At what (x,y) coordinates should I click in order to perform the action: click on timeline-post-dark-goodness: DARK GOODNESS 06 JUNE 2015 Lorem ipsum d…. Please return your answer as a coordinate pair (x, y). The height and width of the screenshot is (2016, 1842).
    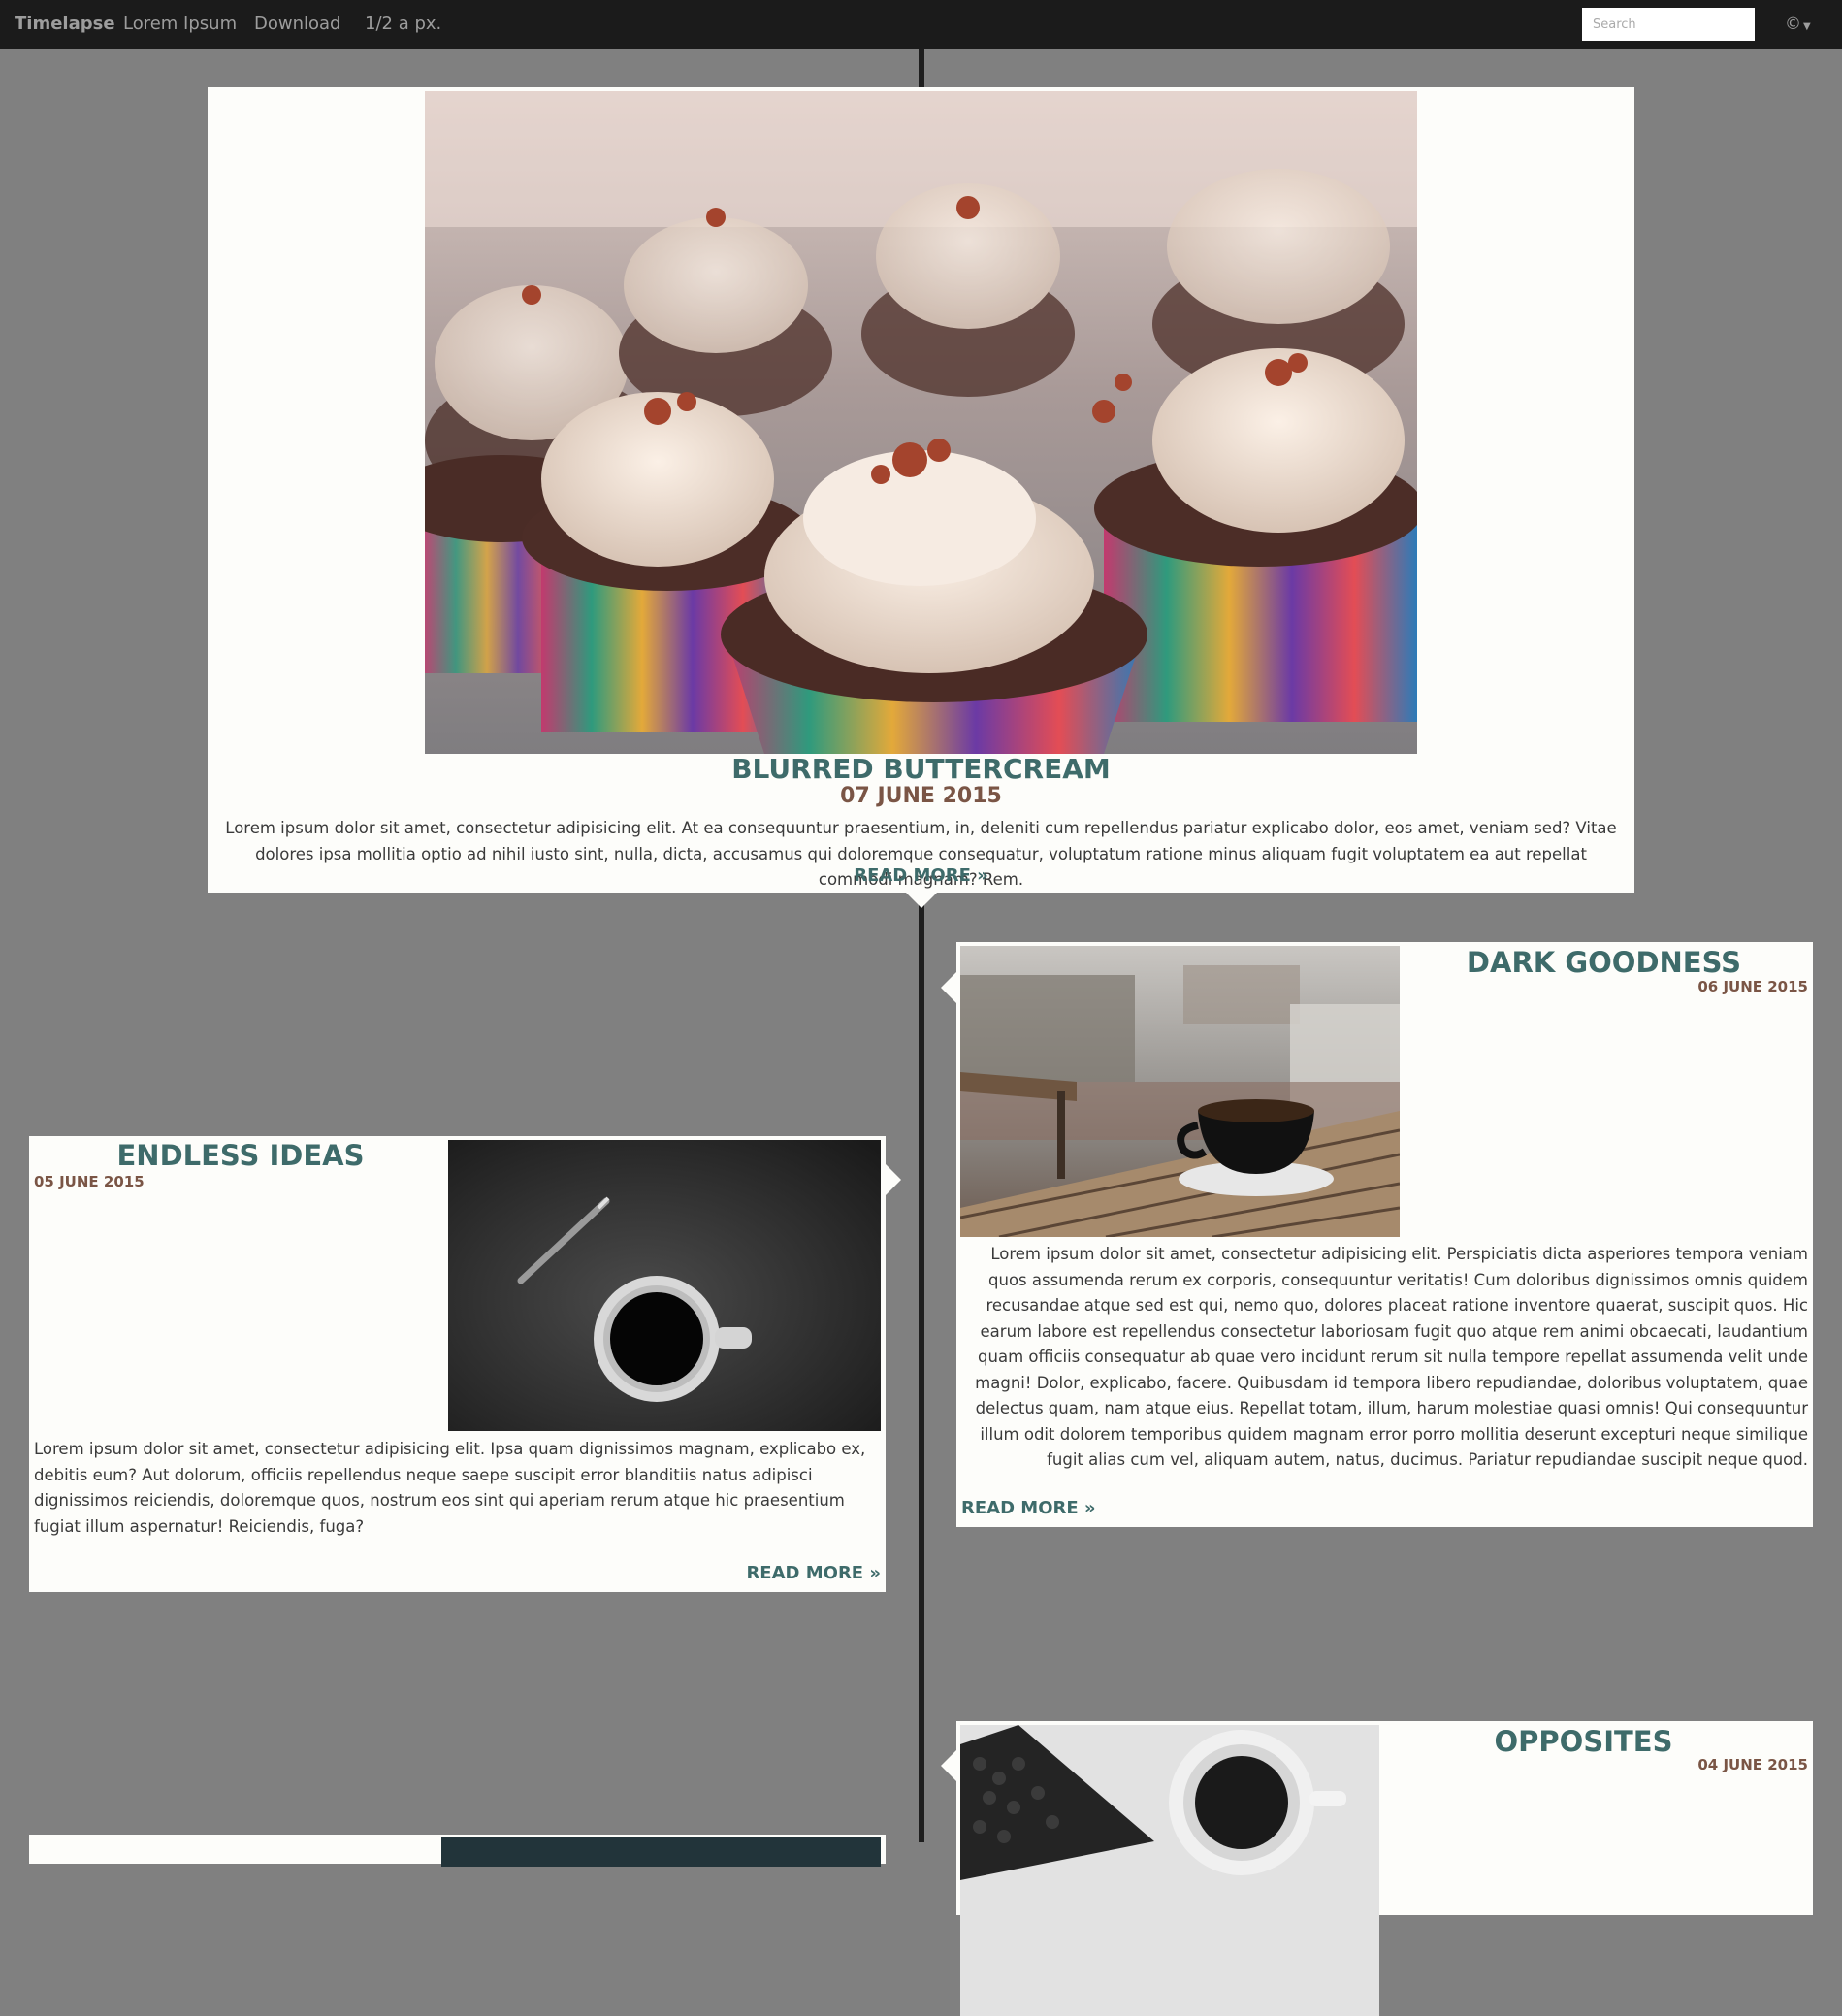
    Looking at the image, I should click on (1384, 1234).